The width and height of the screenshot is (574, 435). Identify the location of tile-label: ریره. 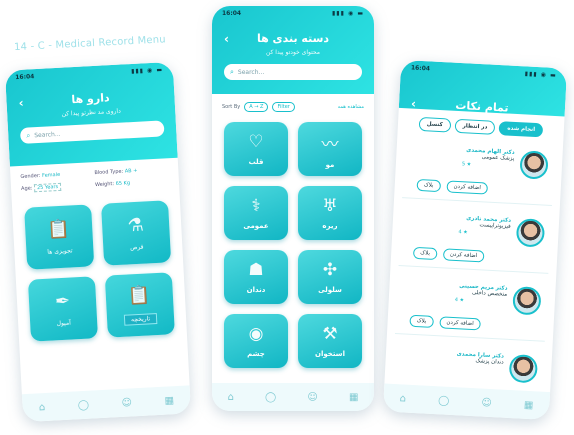
(330, 226).